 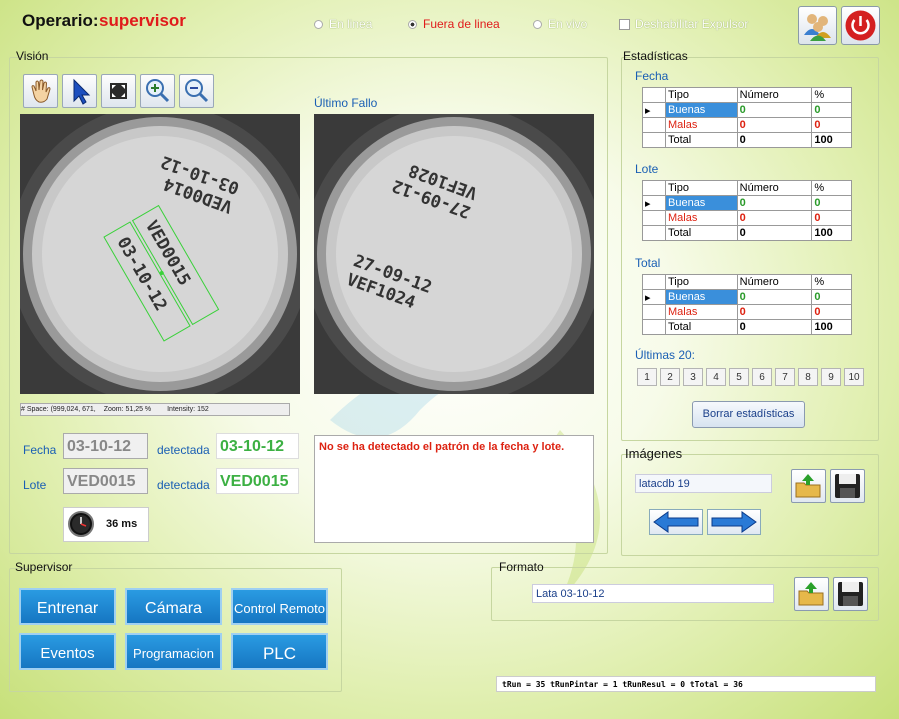 What do you see at coordinates (692, 24) in the screenshot?
I see `checkbox-label: Deshabilitar Expulsor` at bounding box center [692, 24].